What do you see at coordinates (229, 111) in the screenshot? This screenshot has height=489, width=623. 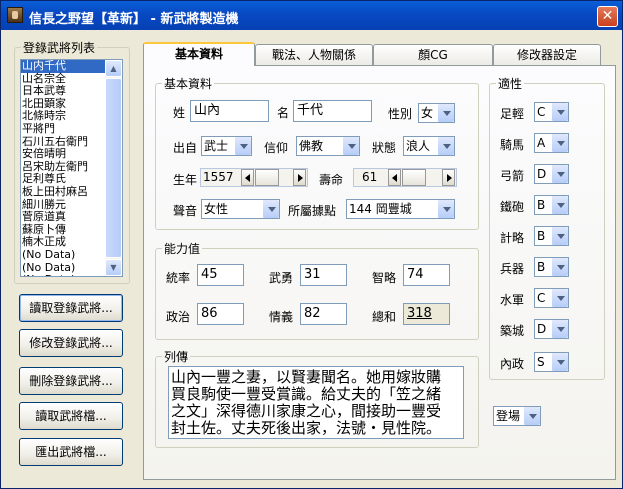 I see `surname-input: 山內` at bounding box center [229, 111].